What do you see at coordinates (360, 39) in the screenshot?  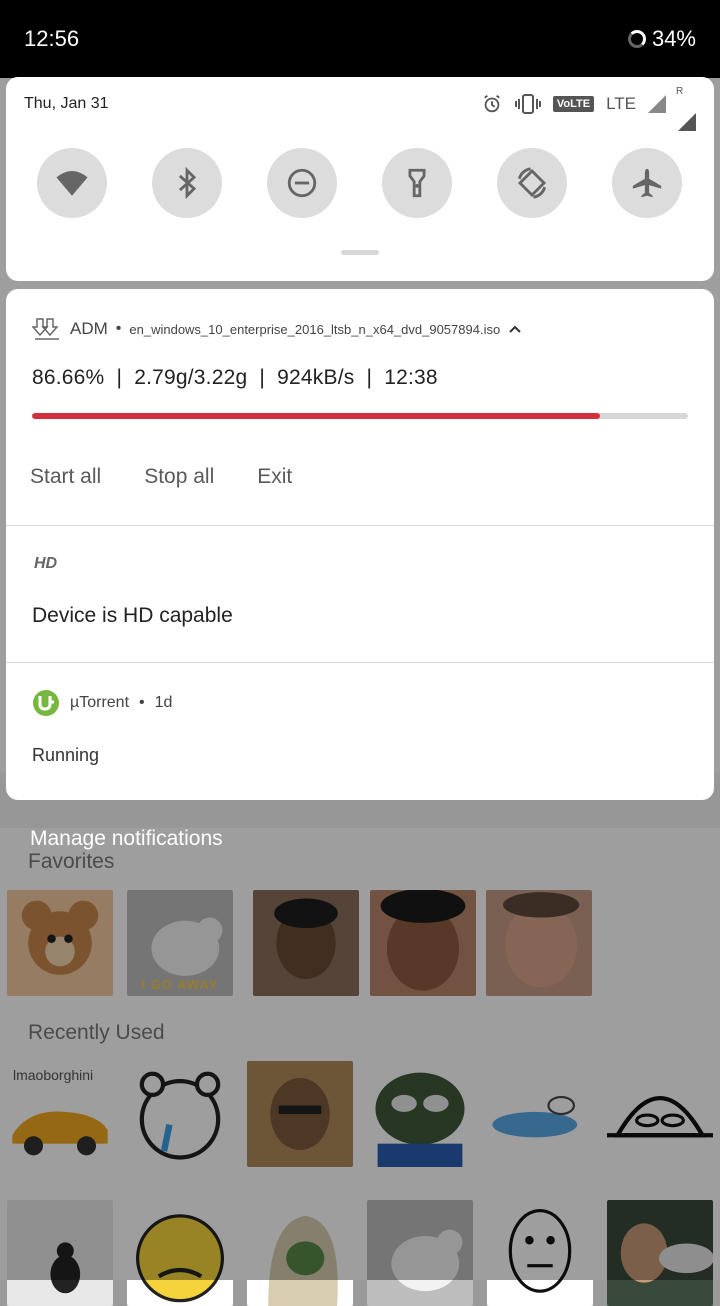 I see `status-bar: 12:56 34%` at bounding box center [360, 39].